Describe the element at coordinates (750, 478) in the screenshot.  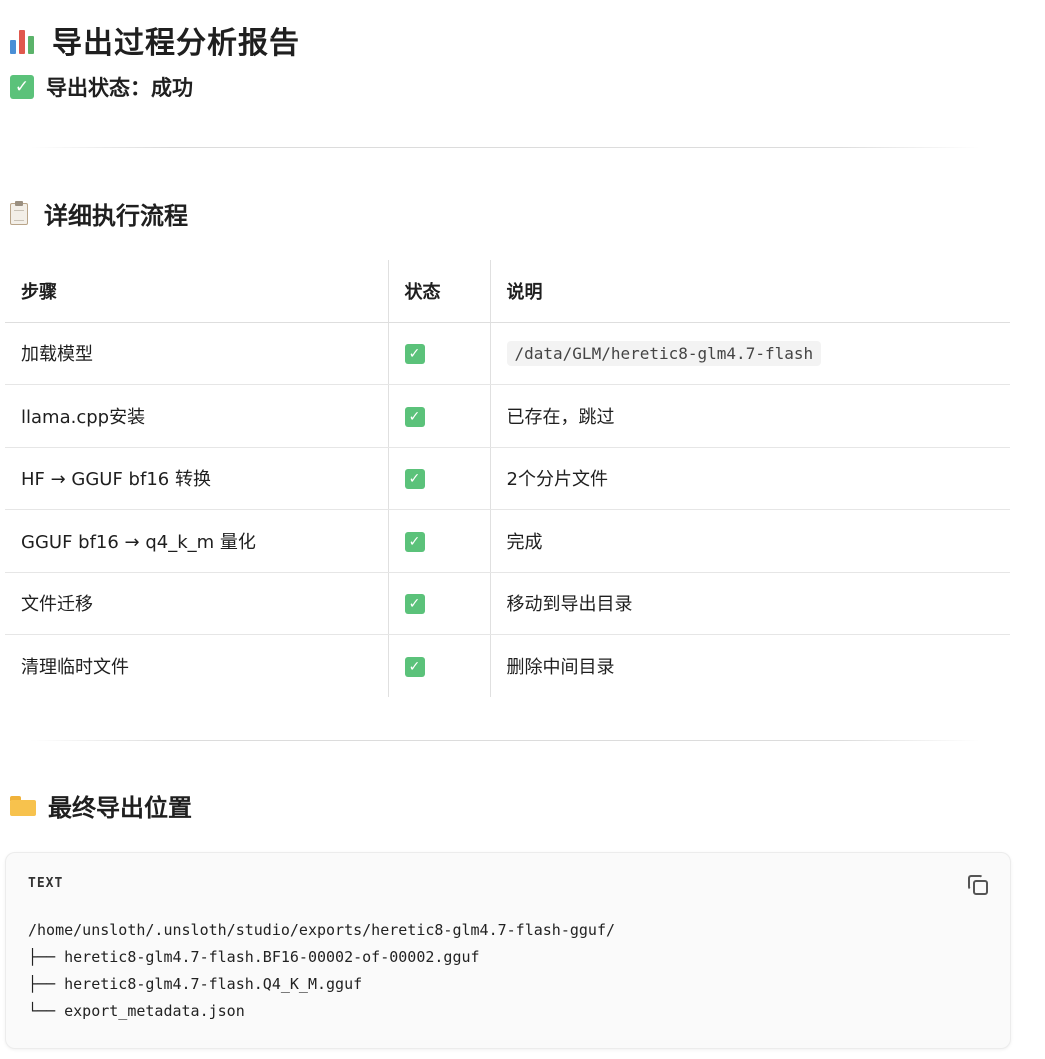
I see `description-cell: 2个分片文件` at that location.